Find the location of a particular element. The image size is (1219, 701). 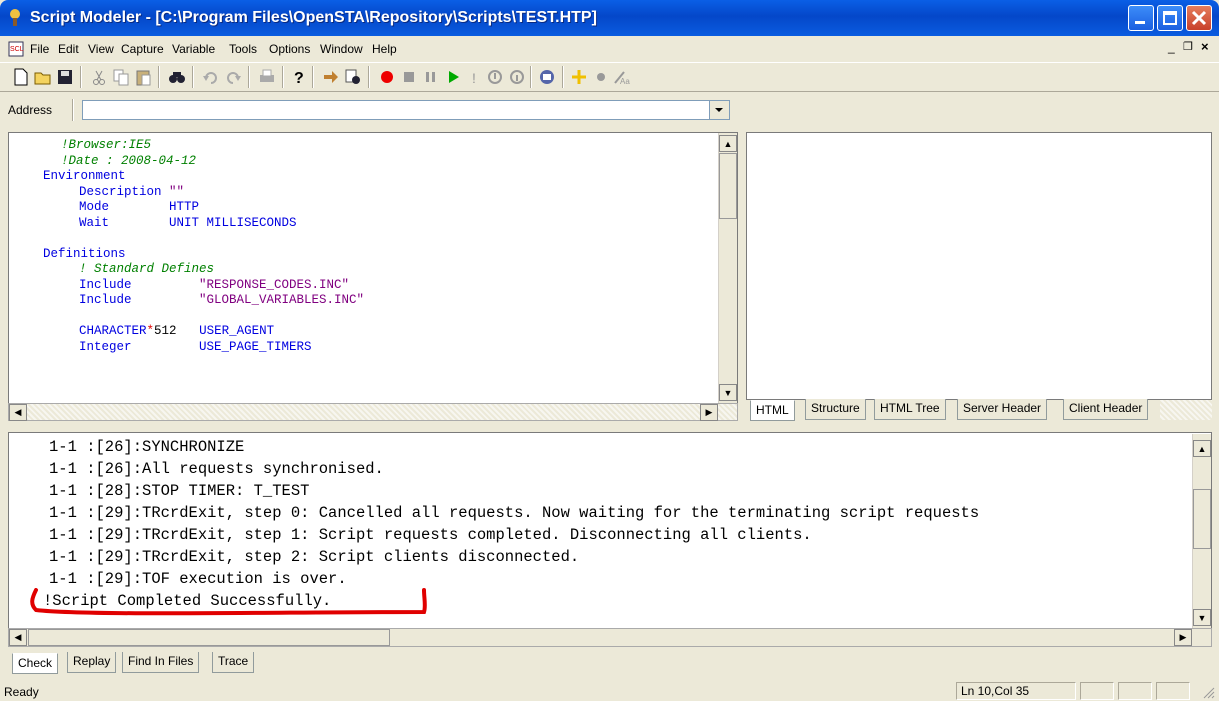

mdi-close-icon: × is located at coordinates (1205, 46).